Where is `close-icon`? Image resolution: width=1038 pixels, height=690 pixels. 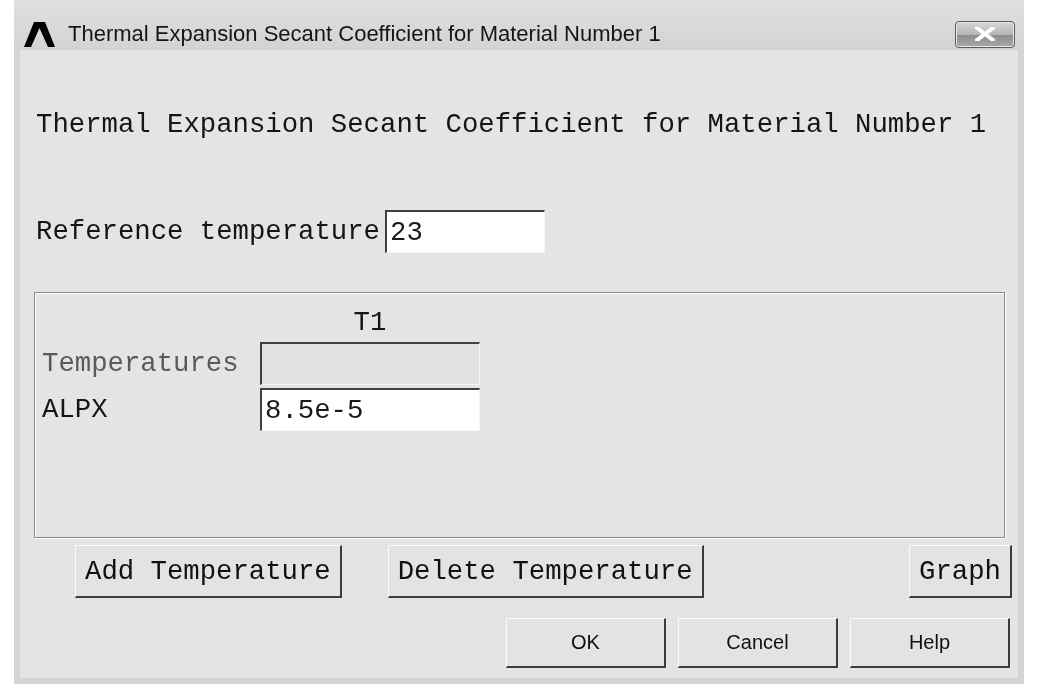 close-icon is located at coordinates (985, 34).